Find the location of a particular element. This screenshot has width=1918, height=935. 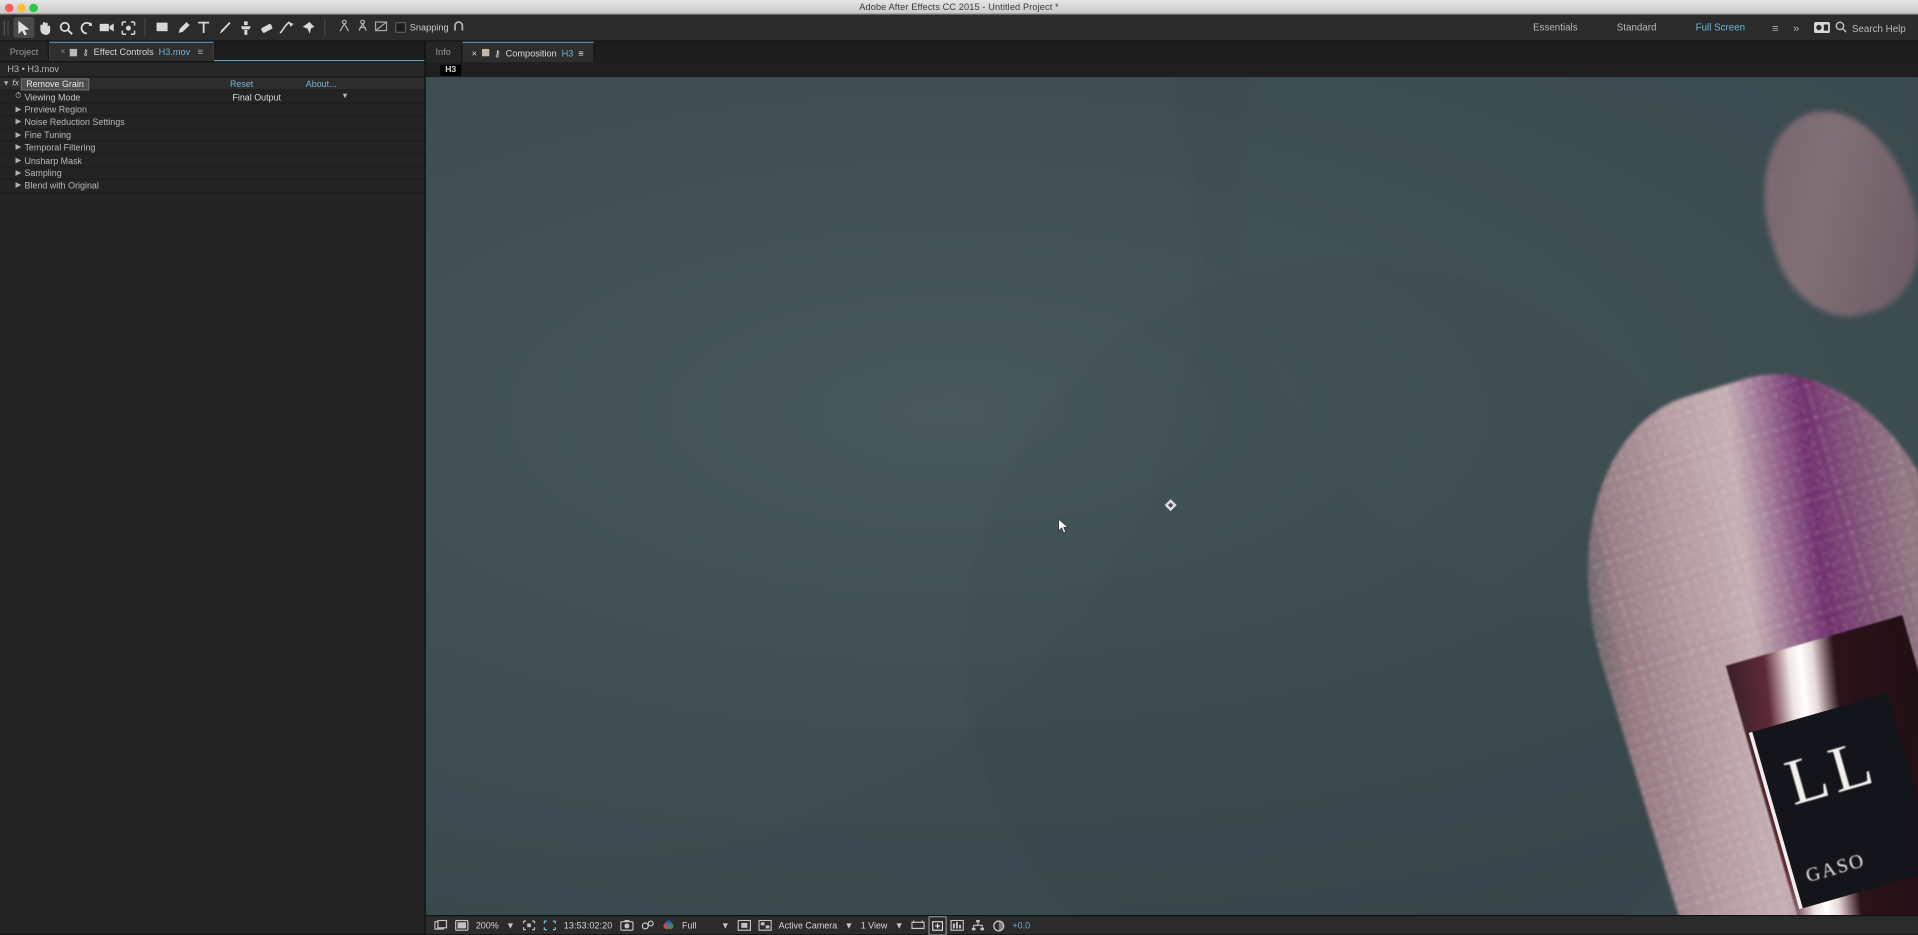

workspace-overflow-icon: » is located at coordinates (1796, 28).